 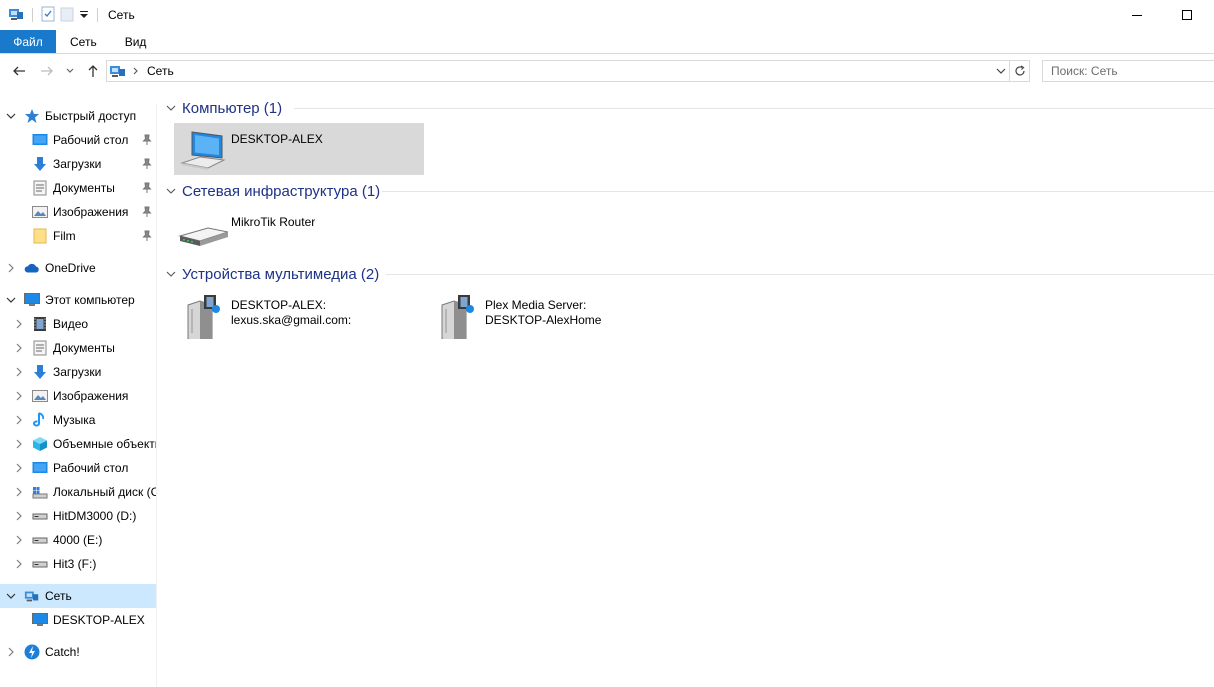 I want to click on search-input, so click(x=1128, y=71).